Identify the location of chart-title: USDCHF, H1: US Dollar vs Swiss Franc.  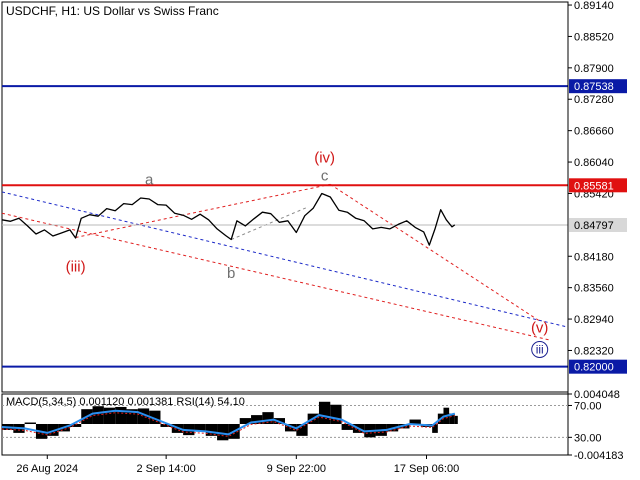
(112, 11).